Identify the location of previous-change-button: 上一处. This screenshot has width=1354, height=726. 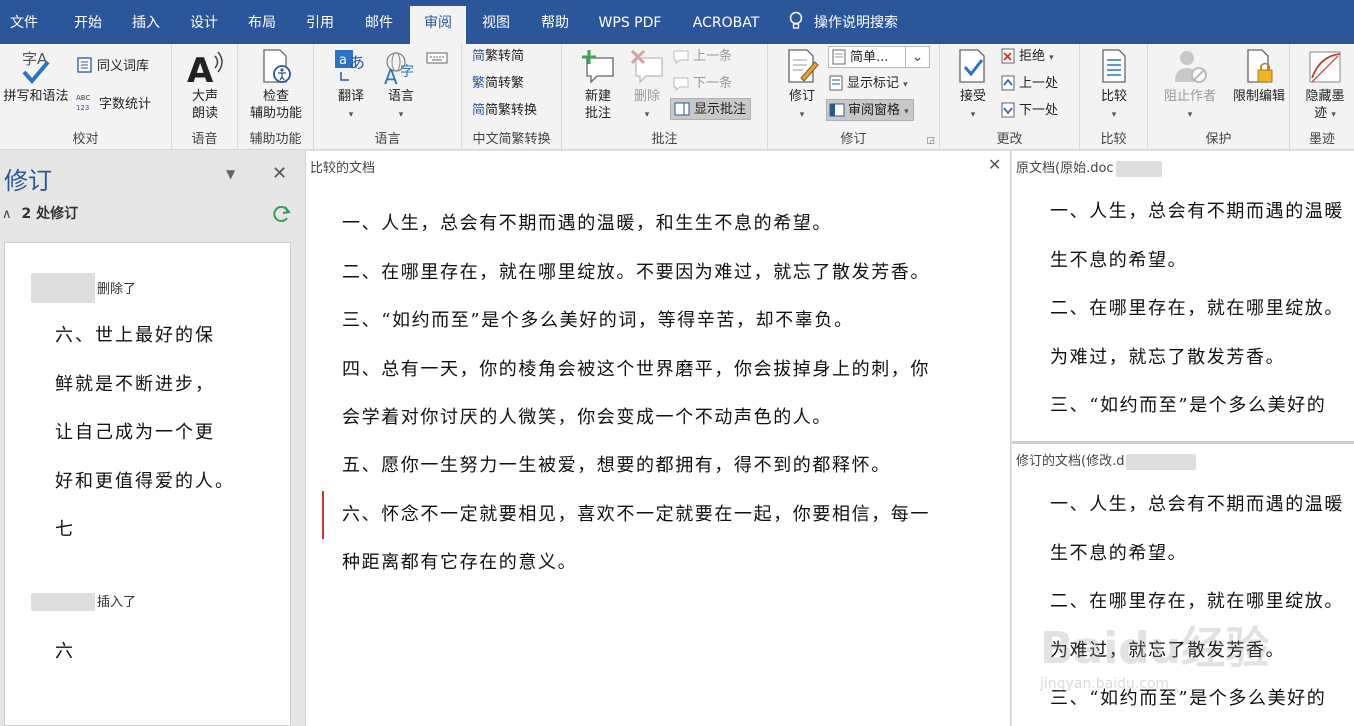
(1029, 84).